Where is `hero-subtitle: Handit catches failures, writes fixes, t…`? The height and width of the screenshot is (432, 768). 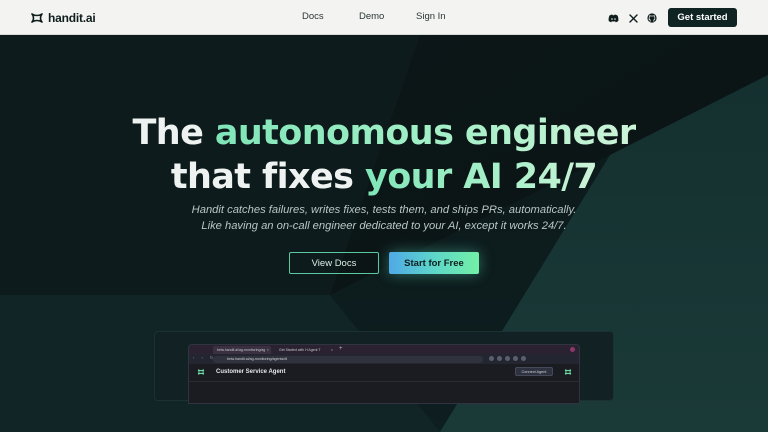 hero-subtitle: Handit catches failures, writes fixes, t… is located at coordinates (384, 218).